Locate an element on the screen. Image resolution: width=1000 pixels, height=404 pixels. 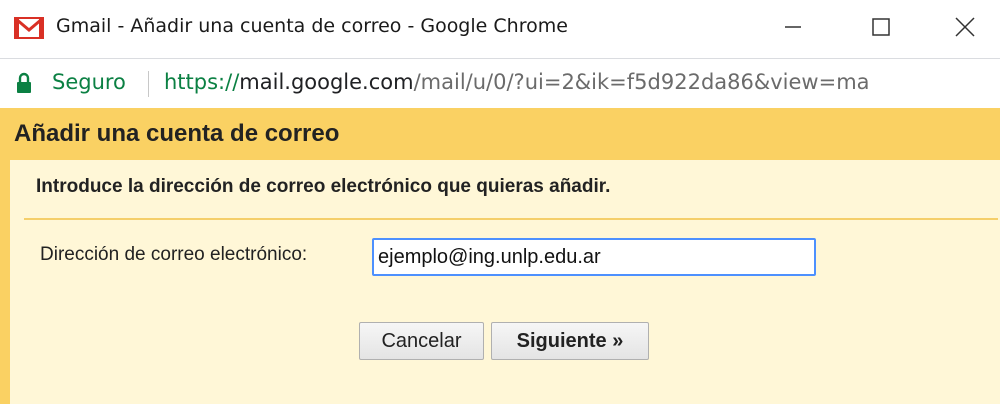
close-icon is located at coordinates (965, 29).